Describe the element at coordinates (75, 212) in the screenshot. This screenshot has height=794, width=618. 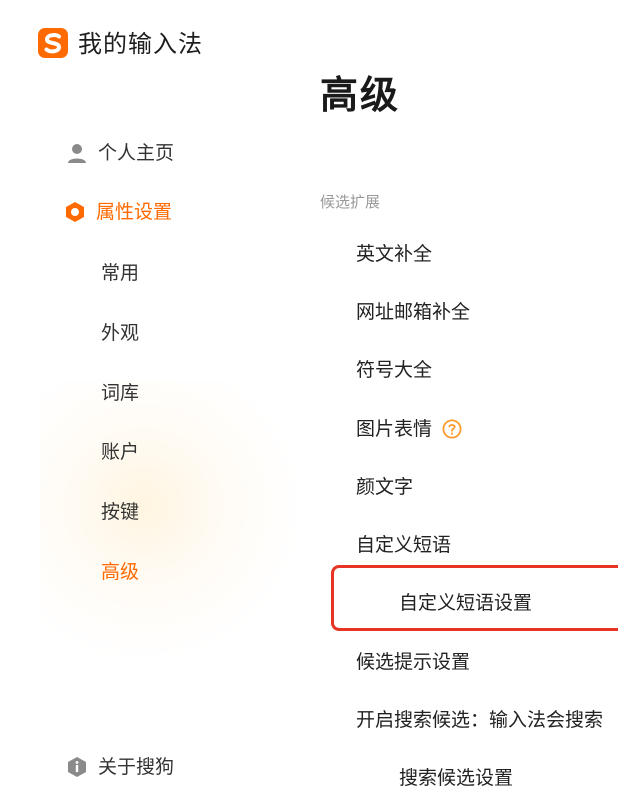
I see `hexagon-settings-icon` at that location.